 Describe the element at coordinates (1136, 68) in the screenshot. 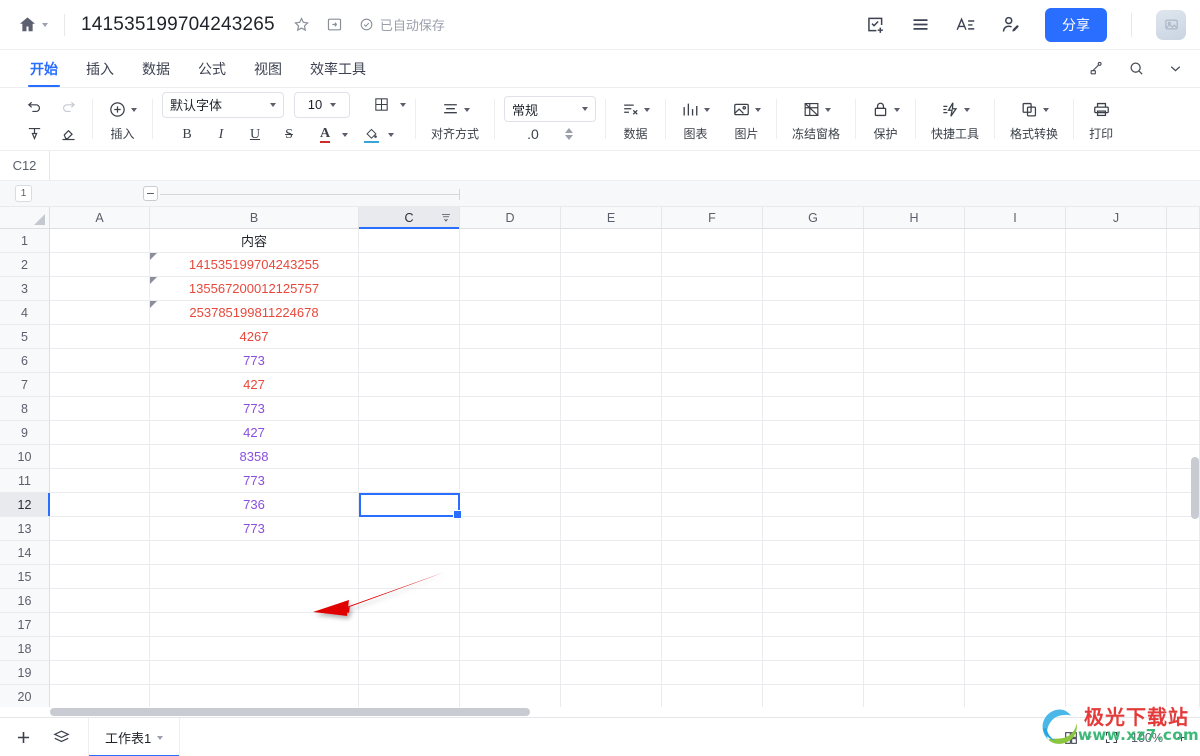

I see `search-icon` at that location.